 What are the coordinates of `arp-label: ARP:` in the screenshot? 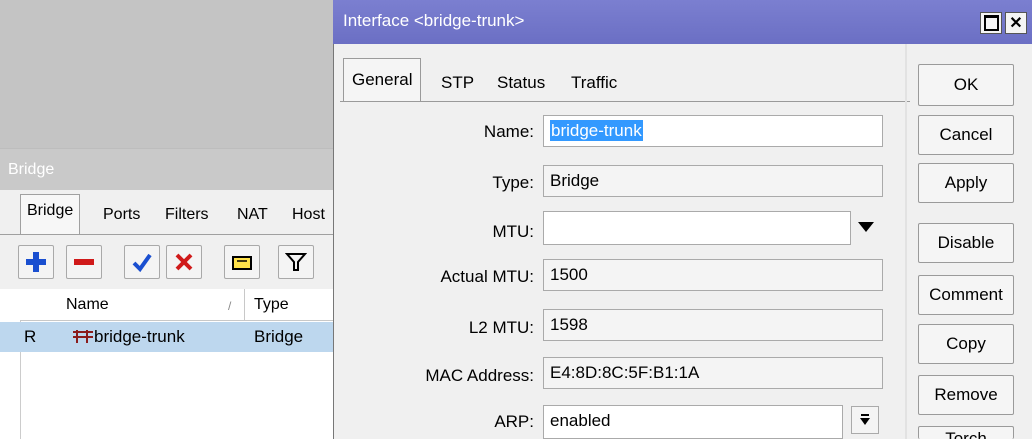 It's located at (514, 421).